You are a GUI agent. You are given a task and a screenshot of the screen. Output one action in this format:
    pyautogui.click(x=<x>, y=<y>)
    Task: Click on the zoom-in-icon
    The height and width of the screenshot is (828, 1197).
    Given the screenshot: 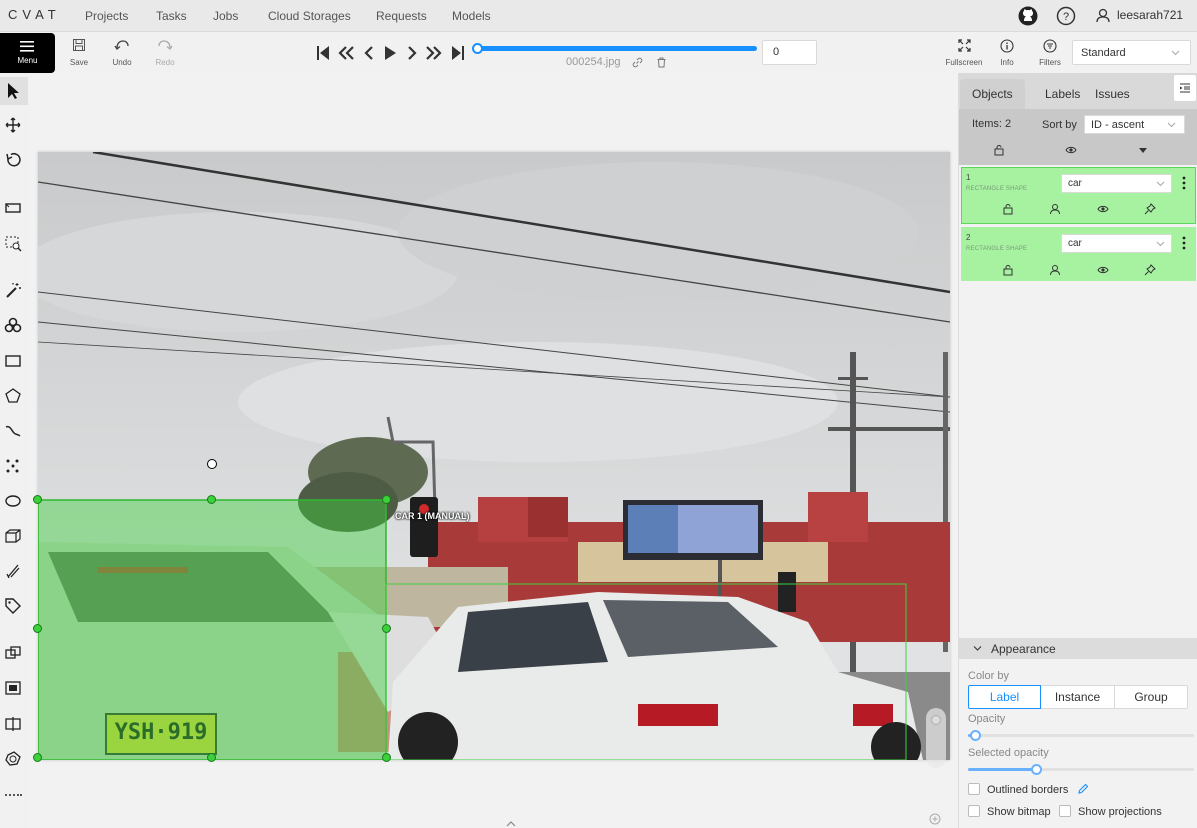 What is the action you would take?
    pyautogui.click(x=935, y=819)
    